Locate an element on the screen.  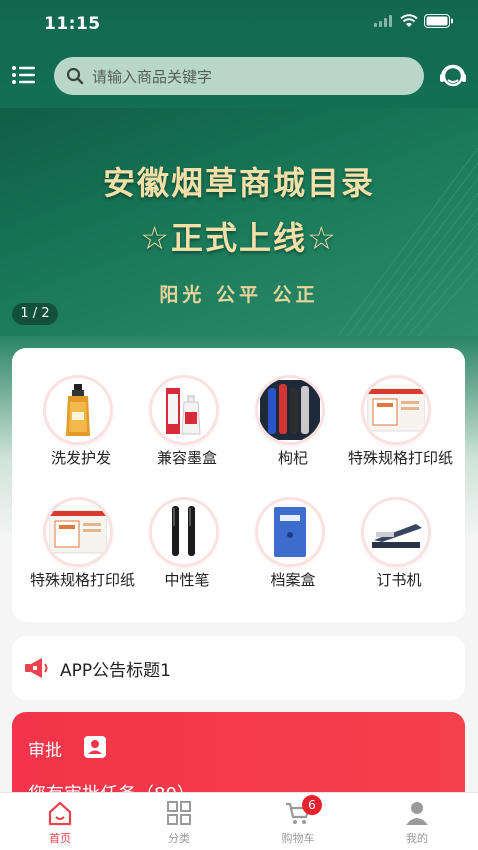
tab-cart: 6 购物车 is located at coordinates (298, 820).